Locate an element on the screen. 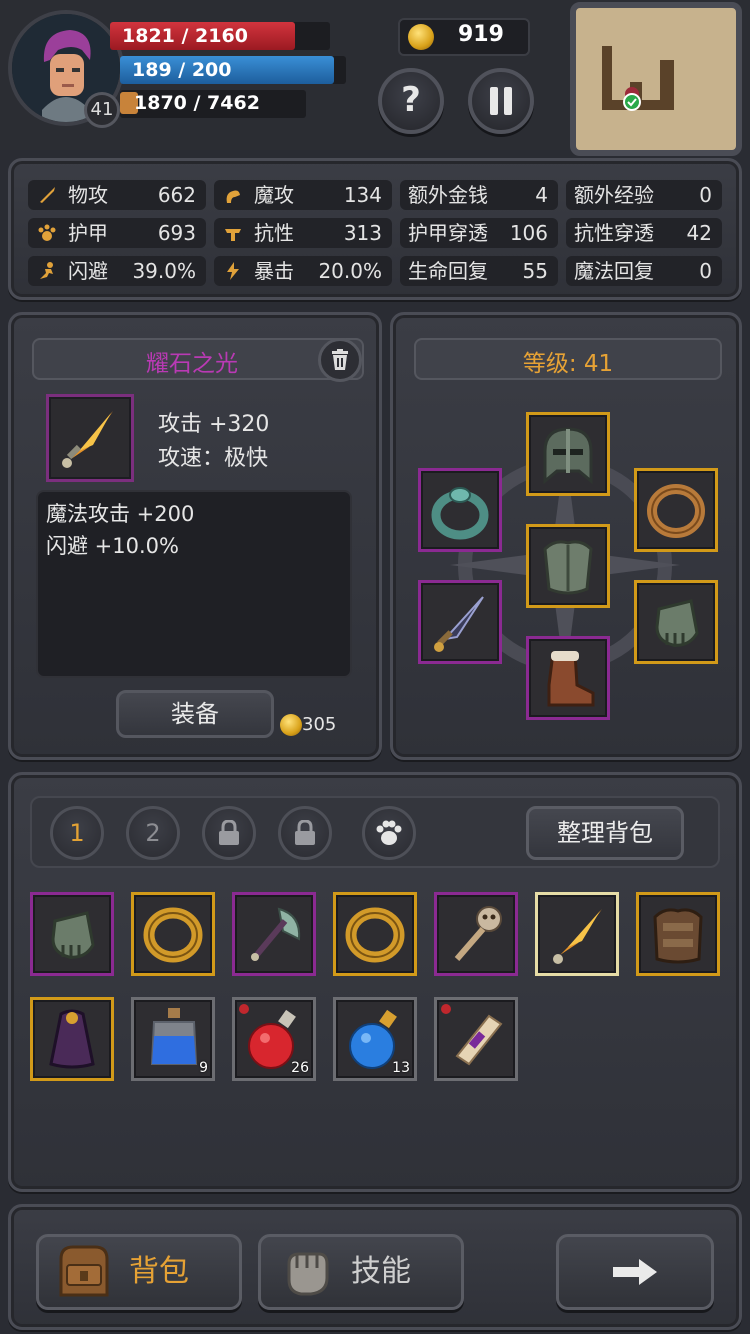 This screenshot has height=1334, width=750. helmet-icon is located at coordinates (568, 456).